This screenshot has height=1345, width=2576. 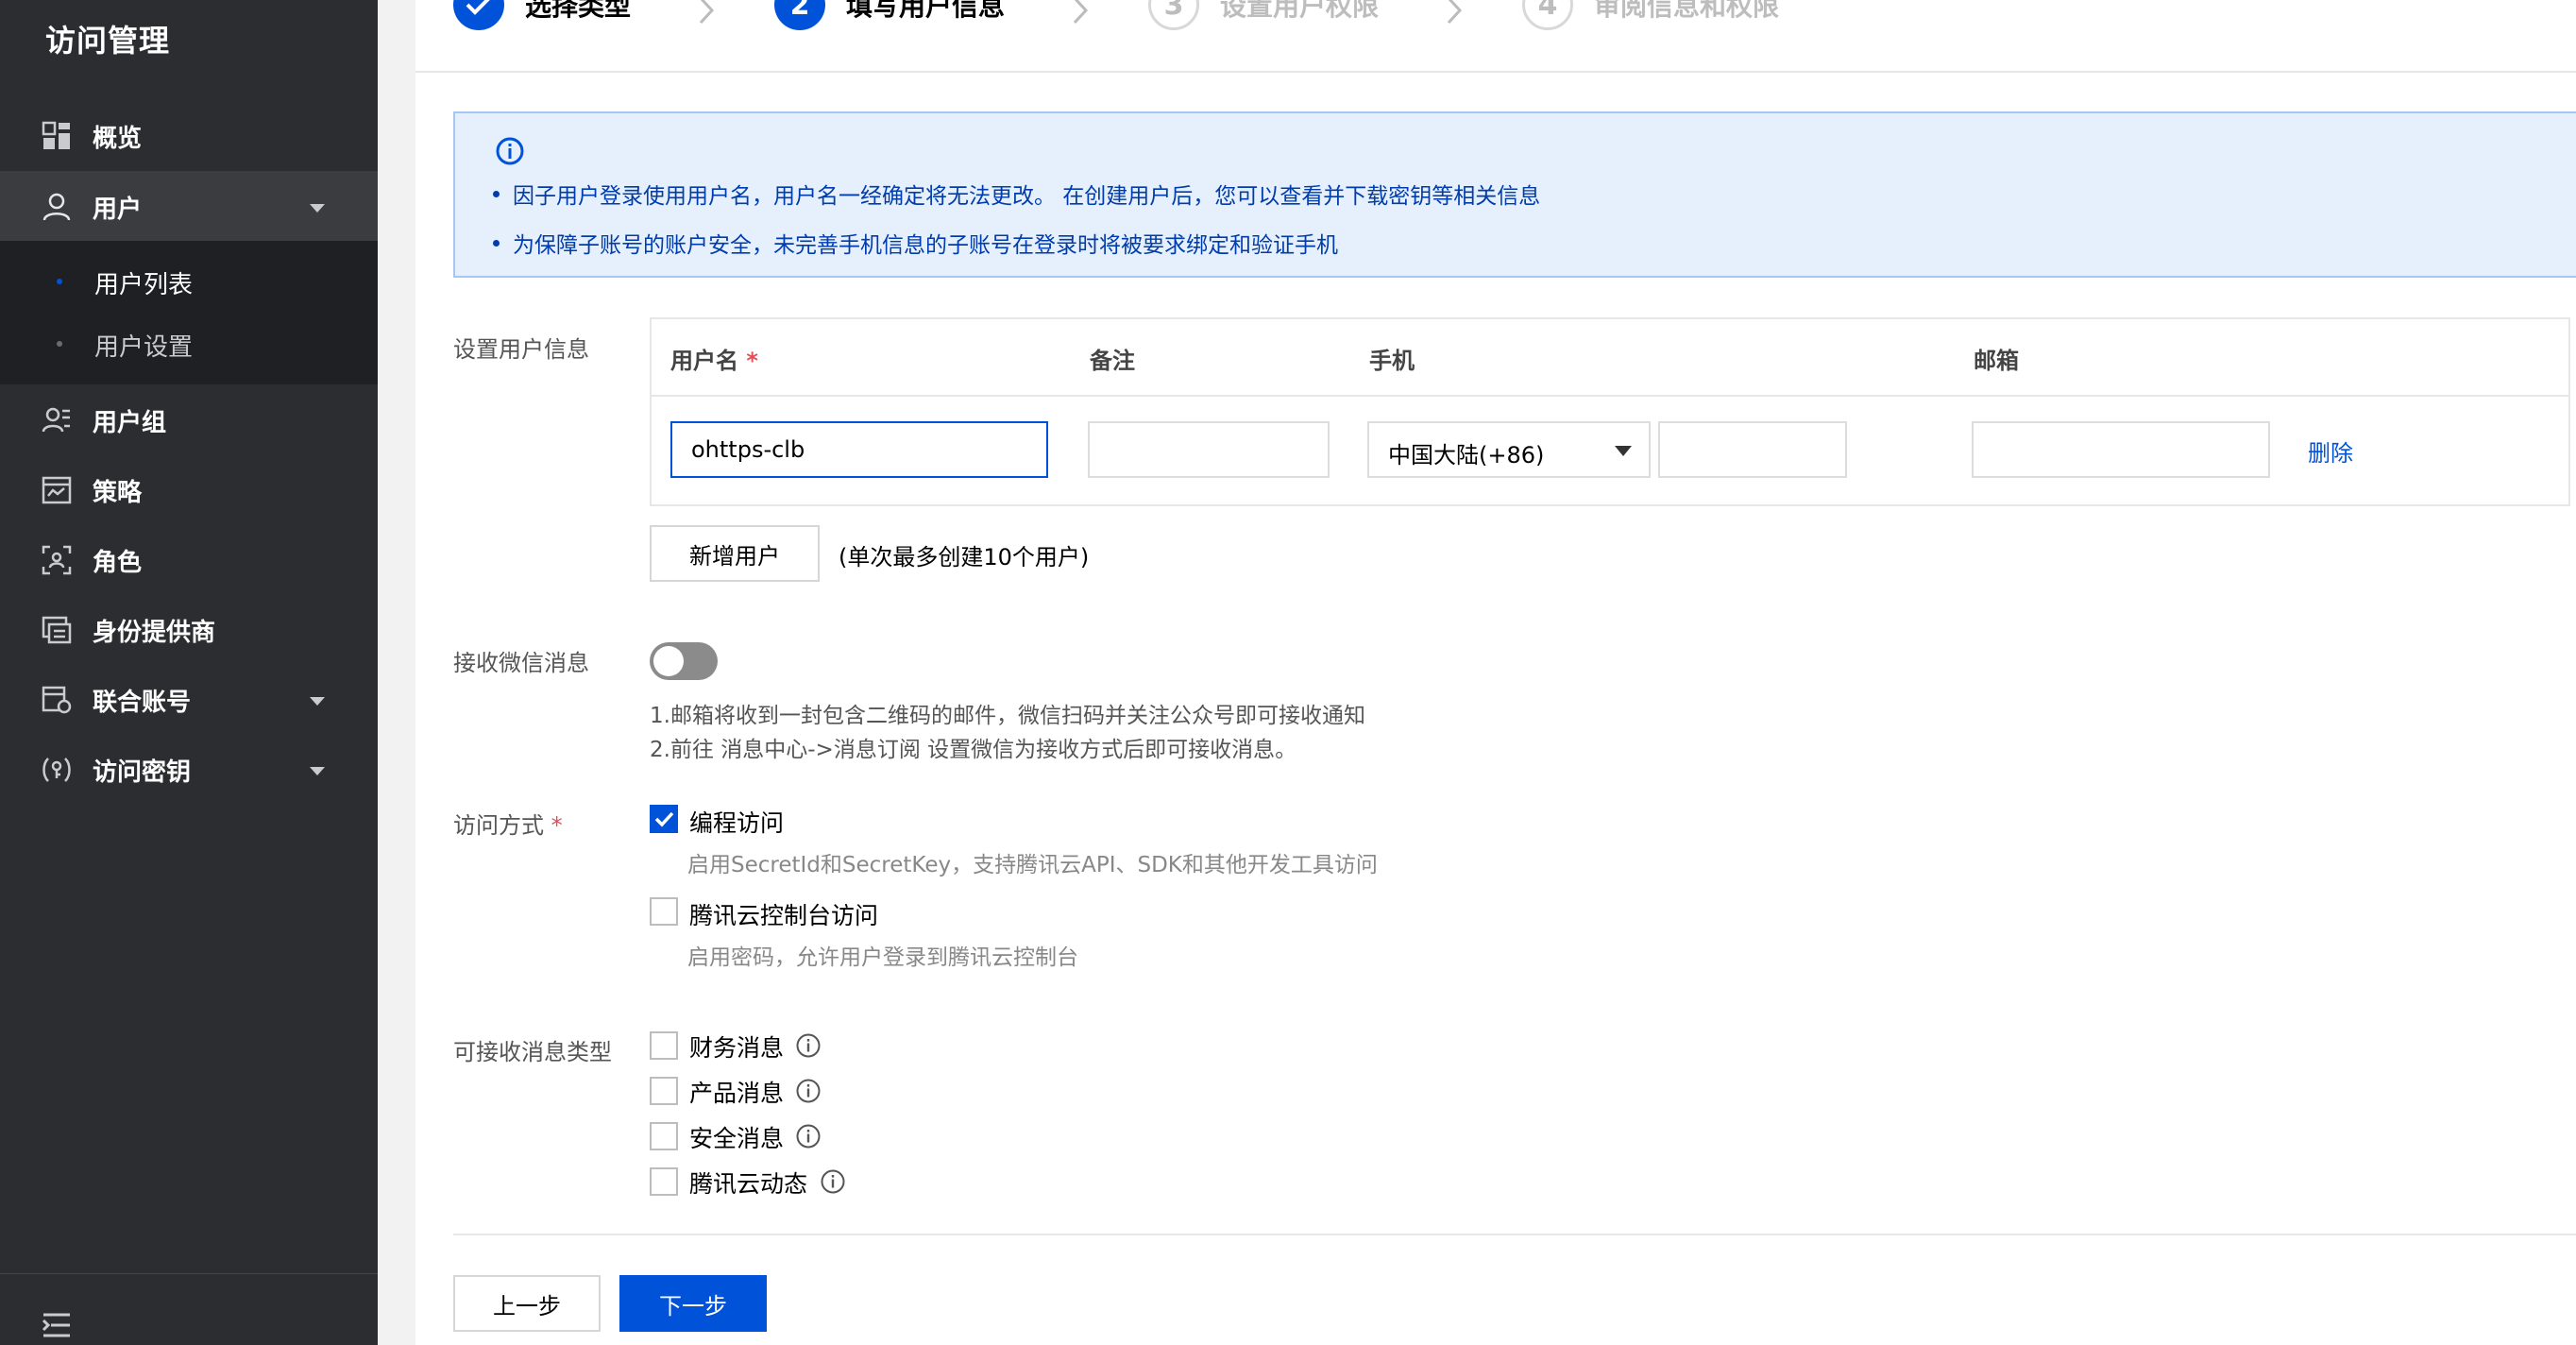 What do you see at coordinates (189, 1273) in the screenshot?
I see `sidebar-divider` at bounding box center [189, 1273].